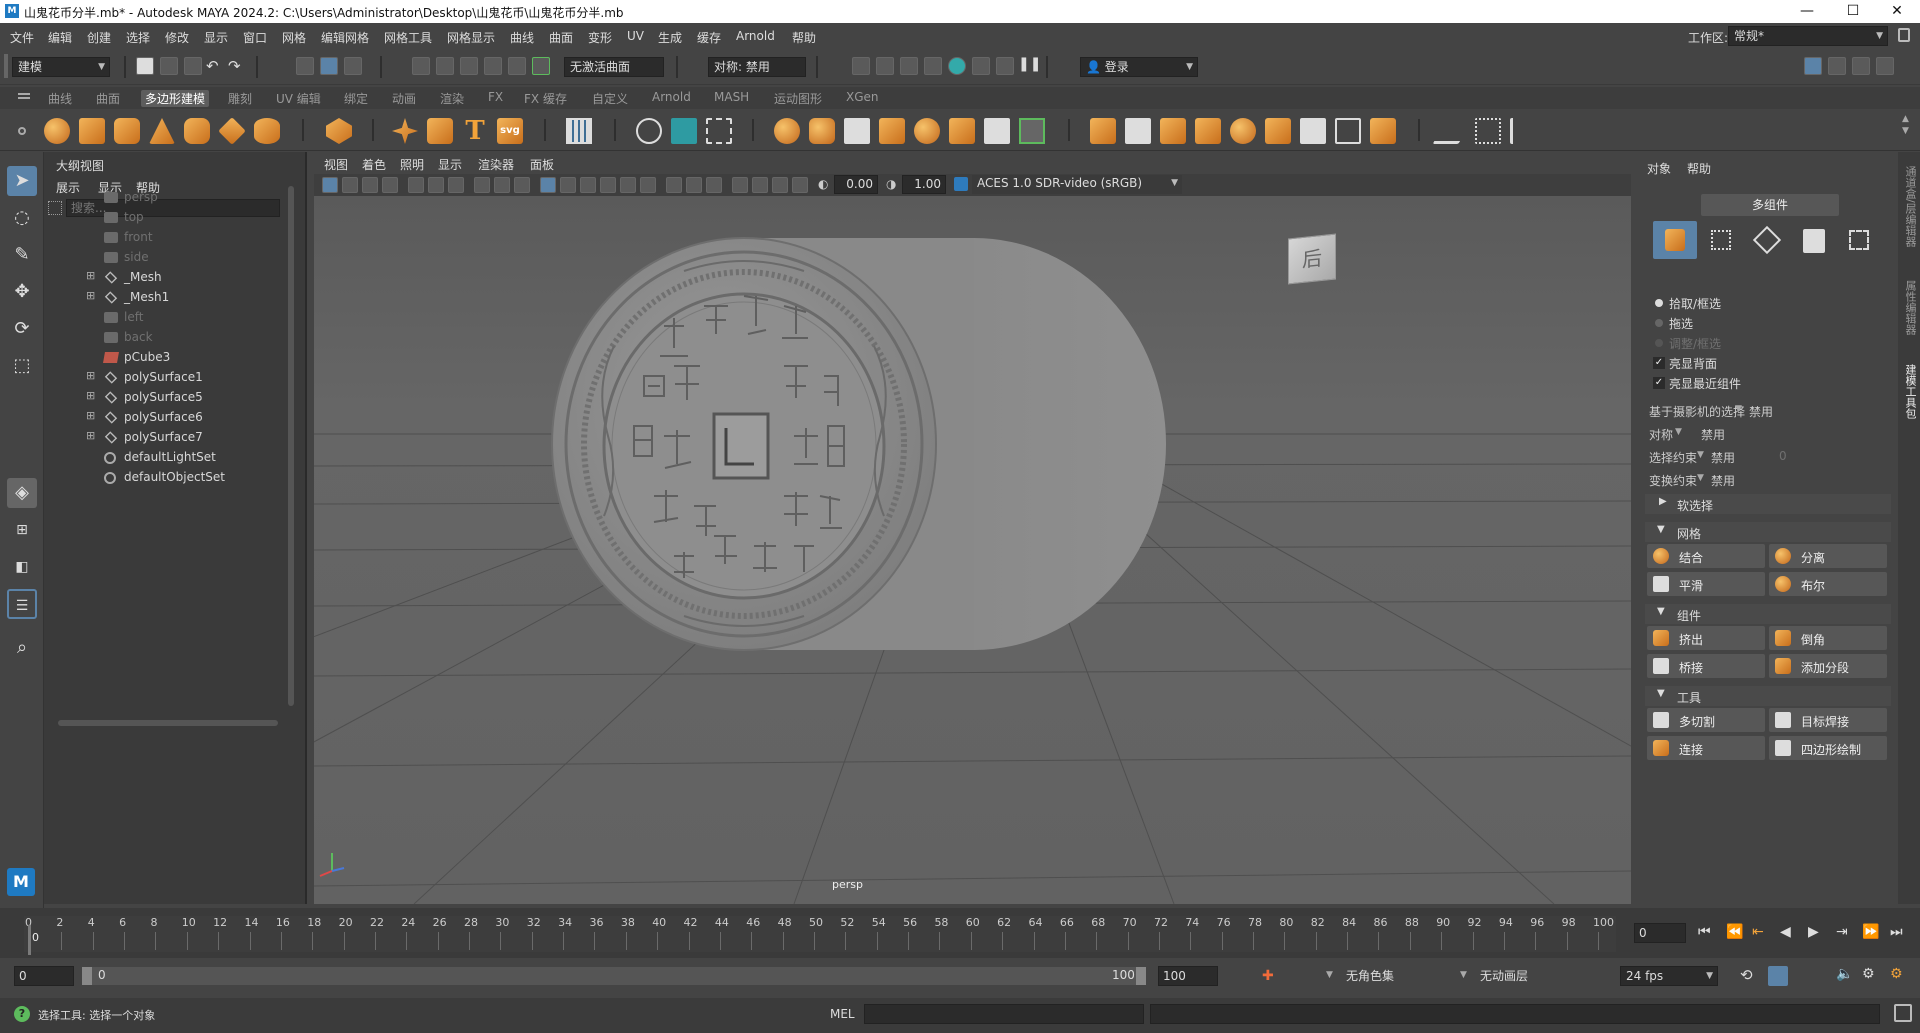  I want to click on select-constraint-value: 禁用, so click(1723, 457).